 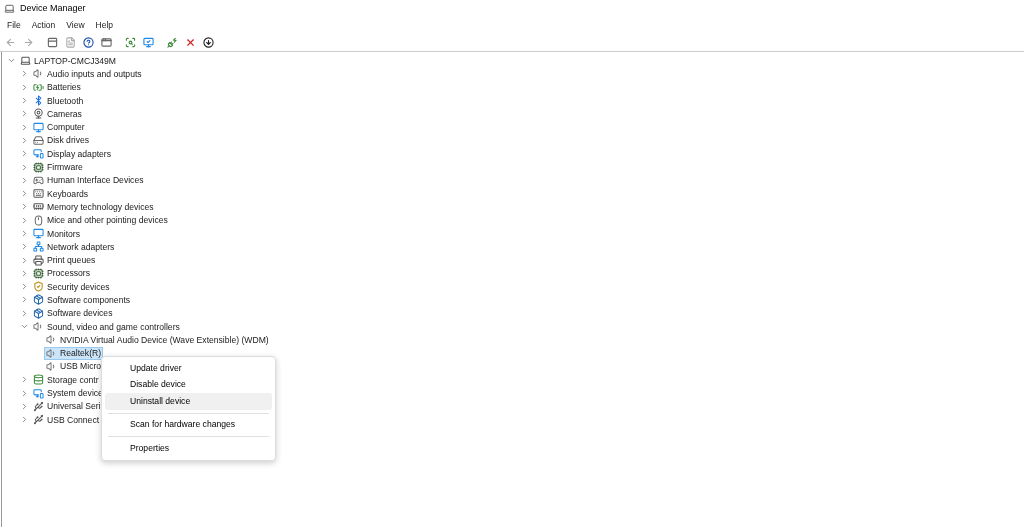 I want to click on bluetooth-icon, so click(x=38, y=101).